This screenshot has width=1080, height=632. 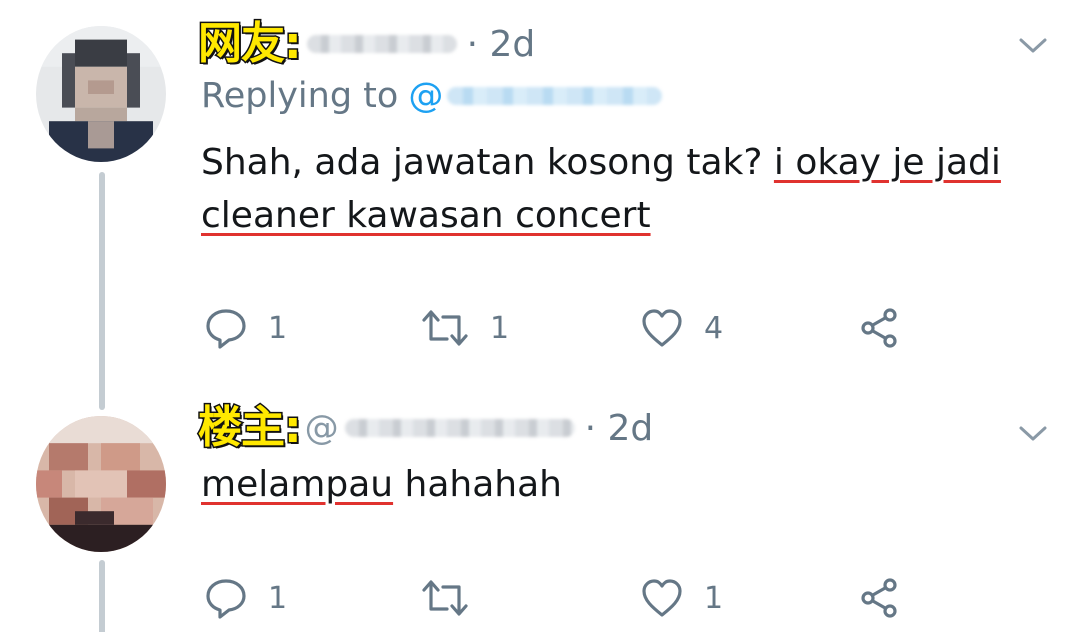 I want to click on retweet-button: 1, so click(x=464, y=328).